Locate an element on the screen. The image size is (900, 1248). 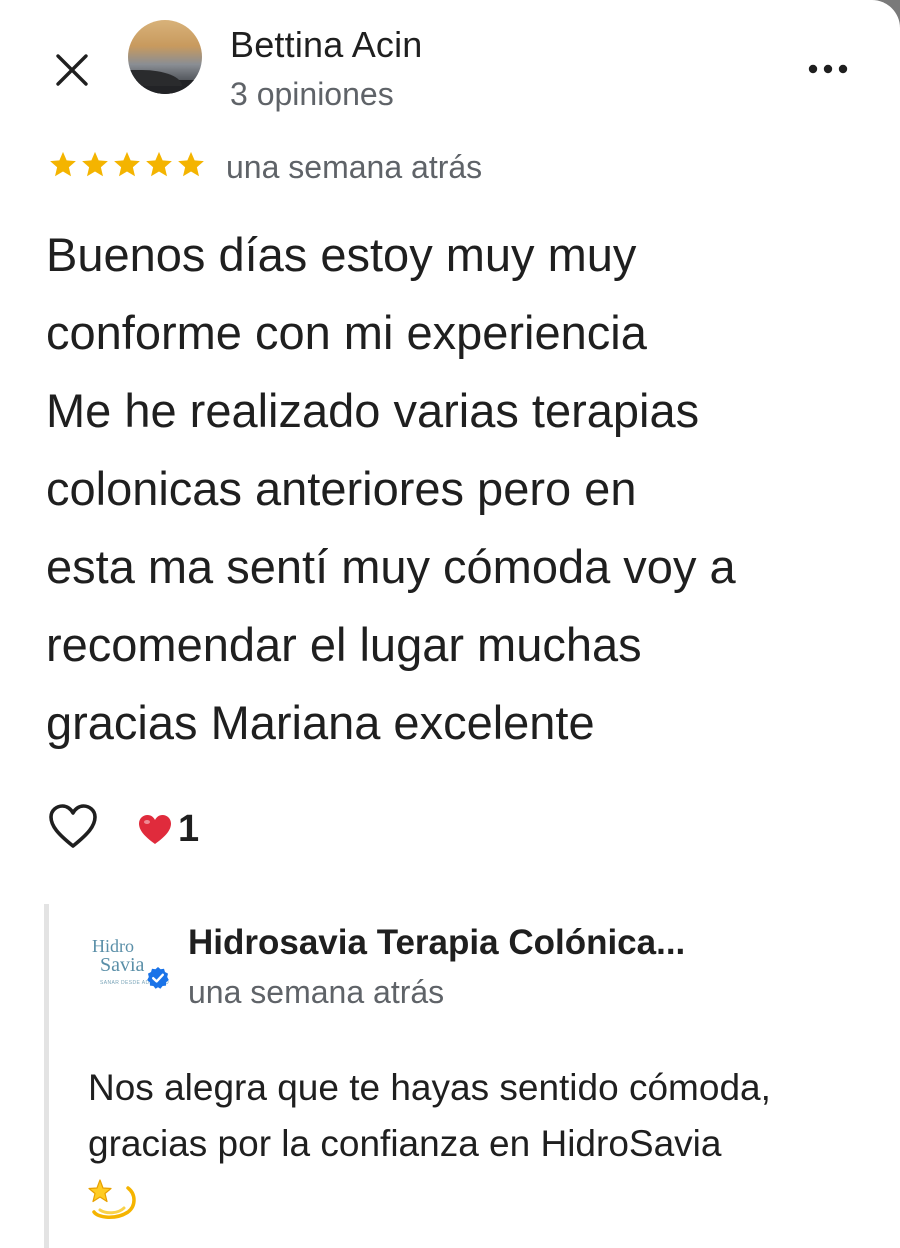
owner-reply-date: una semana atrás is located at coordinates (316, 992).